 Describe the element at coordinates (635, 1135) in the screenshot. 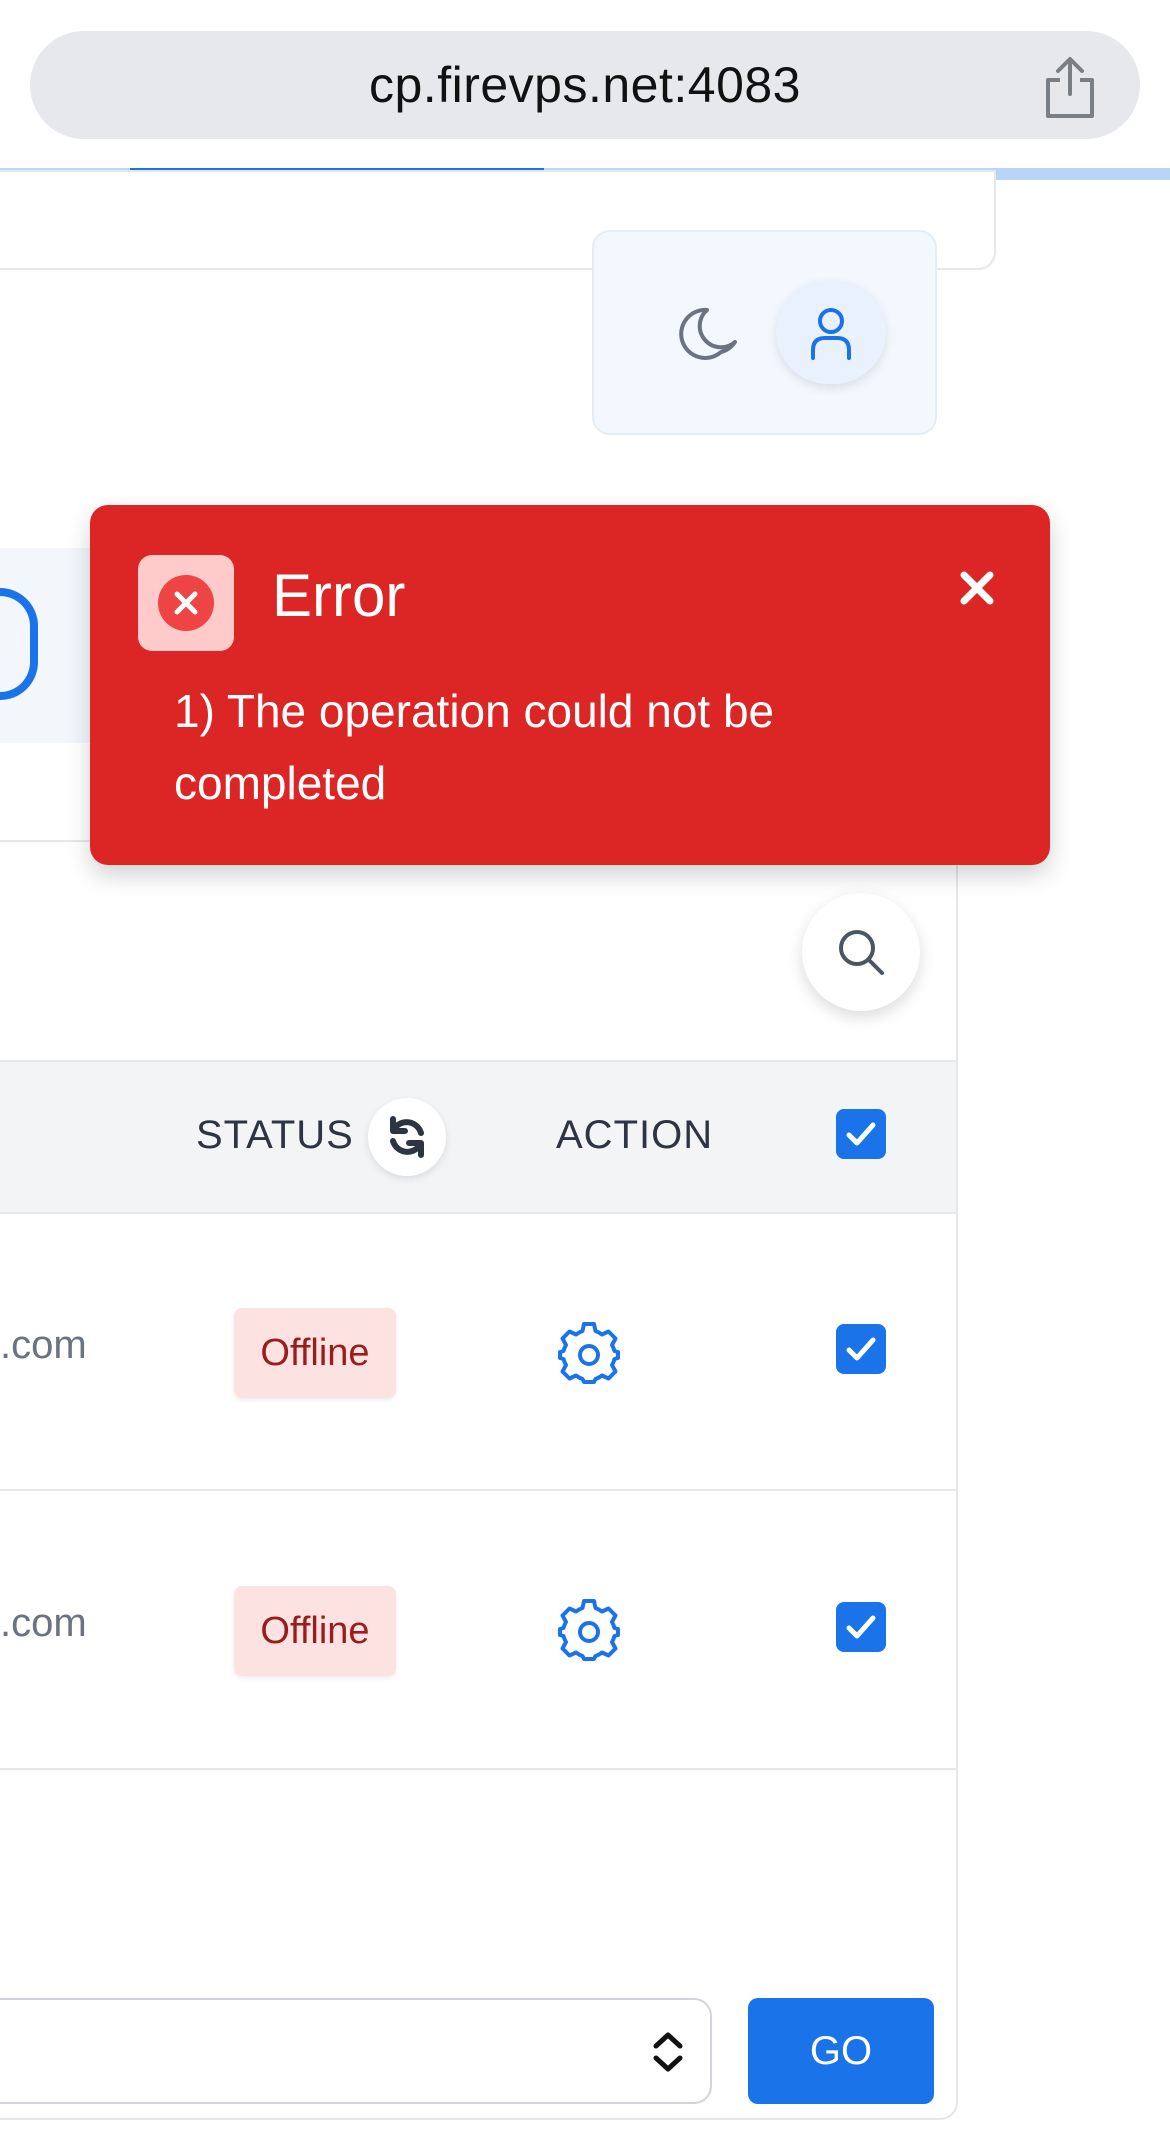

I see `column-header-action: ACTION` at that location.